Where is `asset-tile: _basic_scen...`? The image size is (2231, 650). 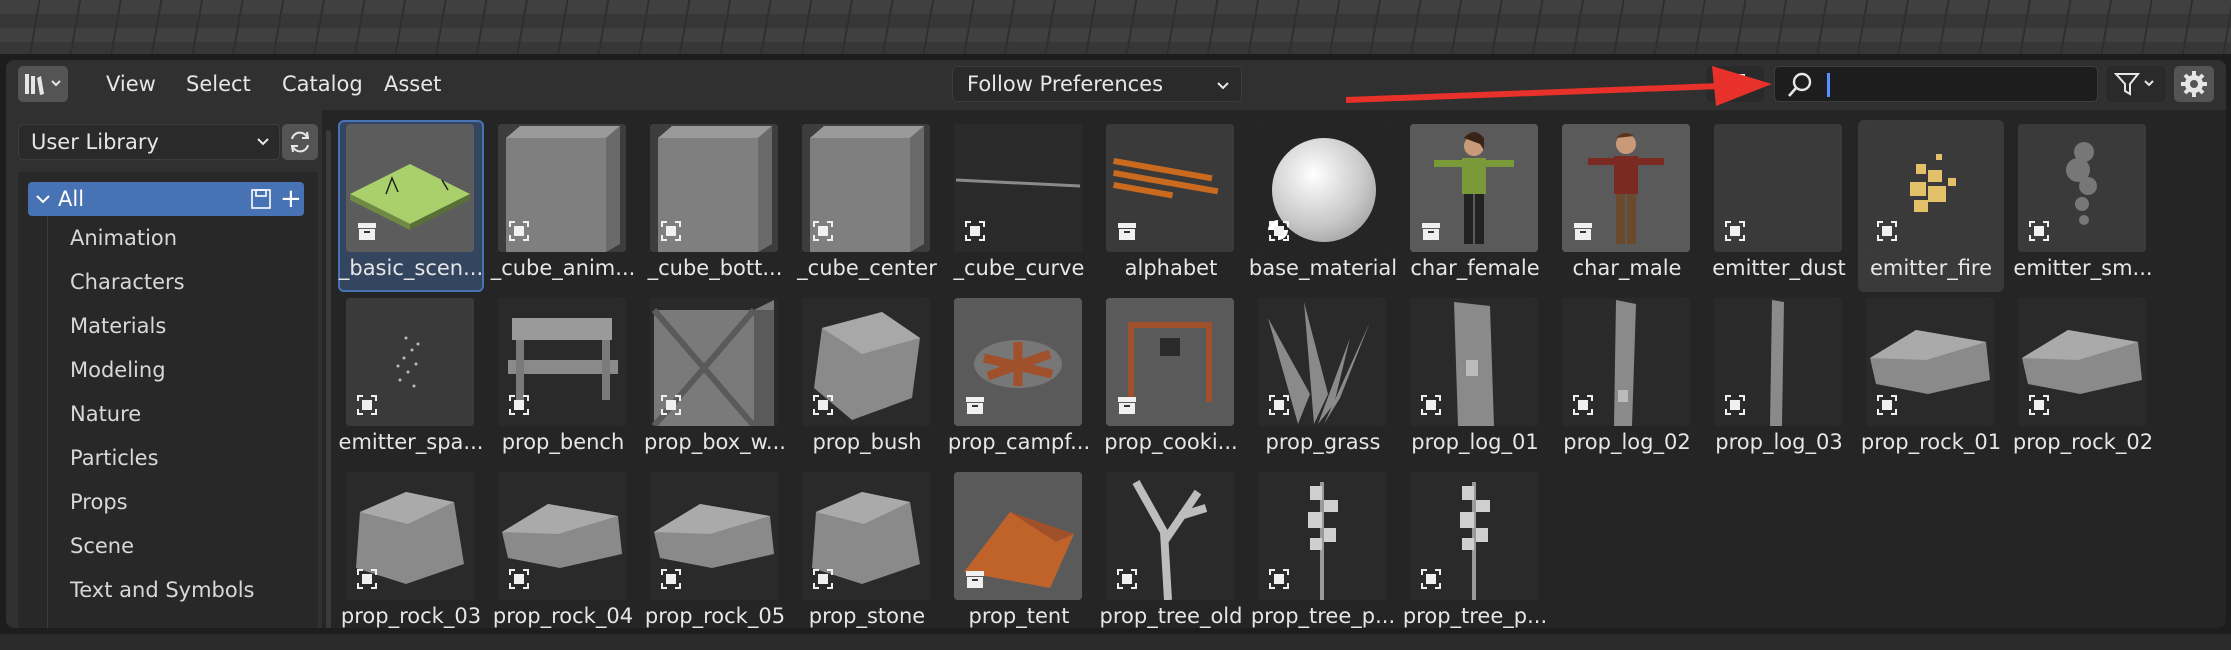 asset-tile: _basic_scen... is located at coordinates (411, 206).